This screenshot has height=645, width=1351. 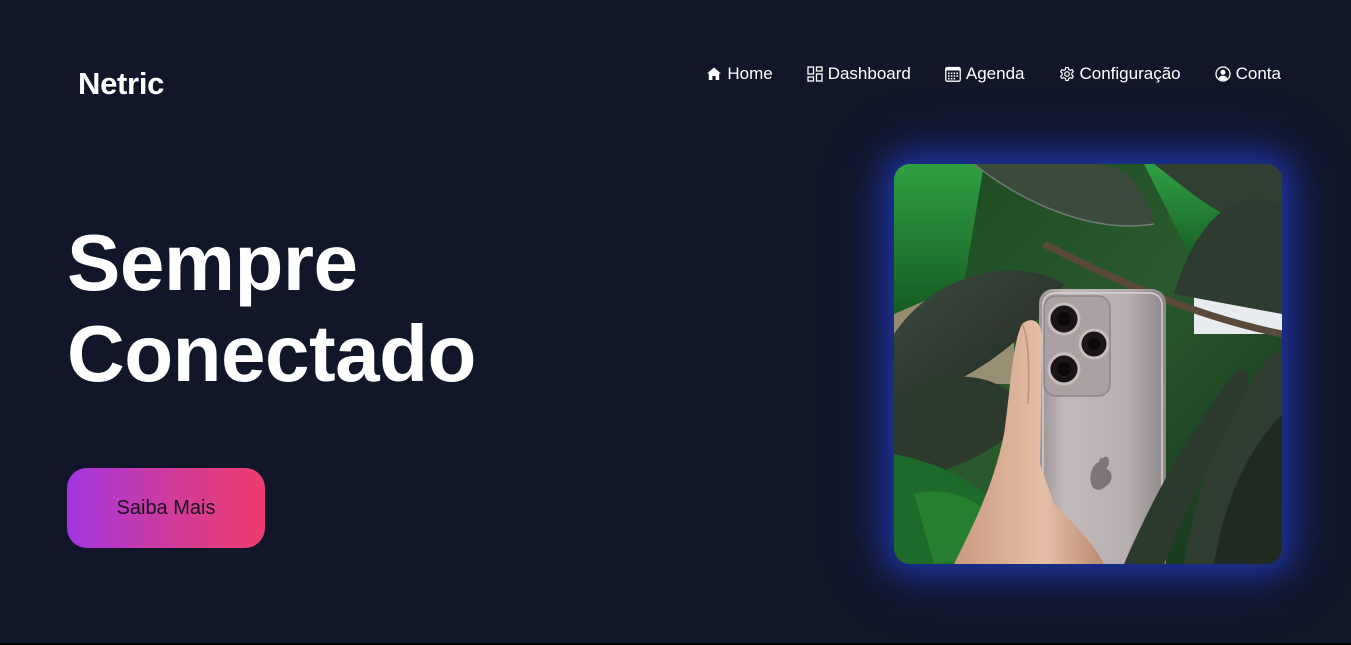 I want to click on nav-item-label: Dashboard, so click(x=869, y=73).